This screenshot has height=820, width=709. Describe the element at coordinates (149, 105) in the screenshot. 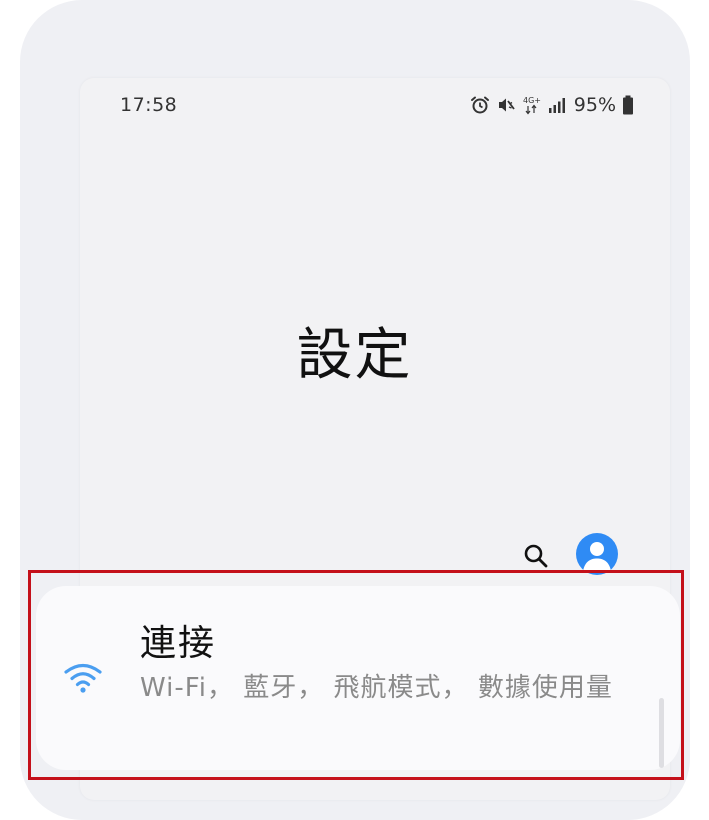

I see `status-time: 17:58` at that location.